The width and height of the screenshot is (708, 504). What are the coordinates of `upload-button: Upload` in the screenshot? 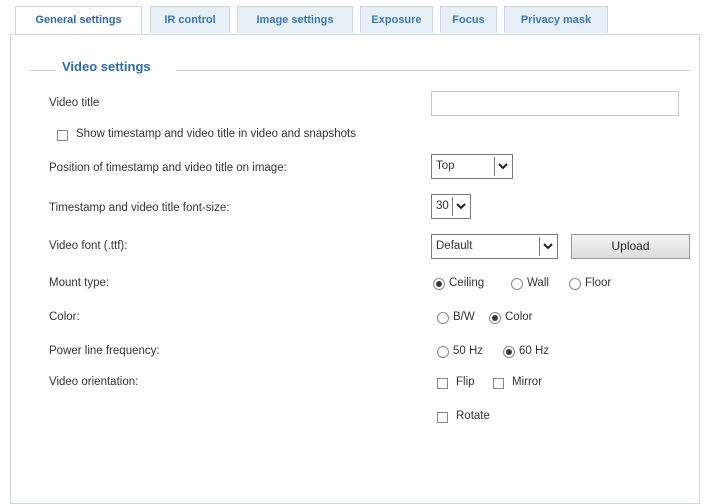 It's located at (630, 246).